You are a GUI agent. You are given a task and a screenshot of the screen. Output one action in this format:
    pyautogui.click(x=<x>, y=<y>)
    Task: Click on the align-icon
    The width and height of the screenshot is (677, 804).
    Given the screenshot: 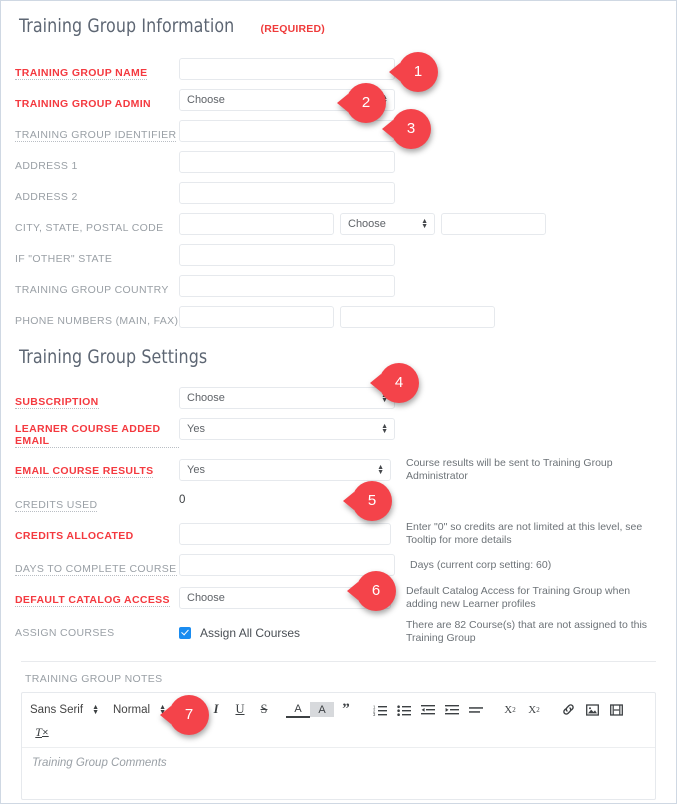 What is the action you would take?
    pyautogui.click(x=476, y=709)
    